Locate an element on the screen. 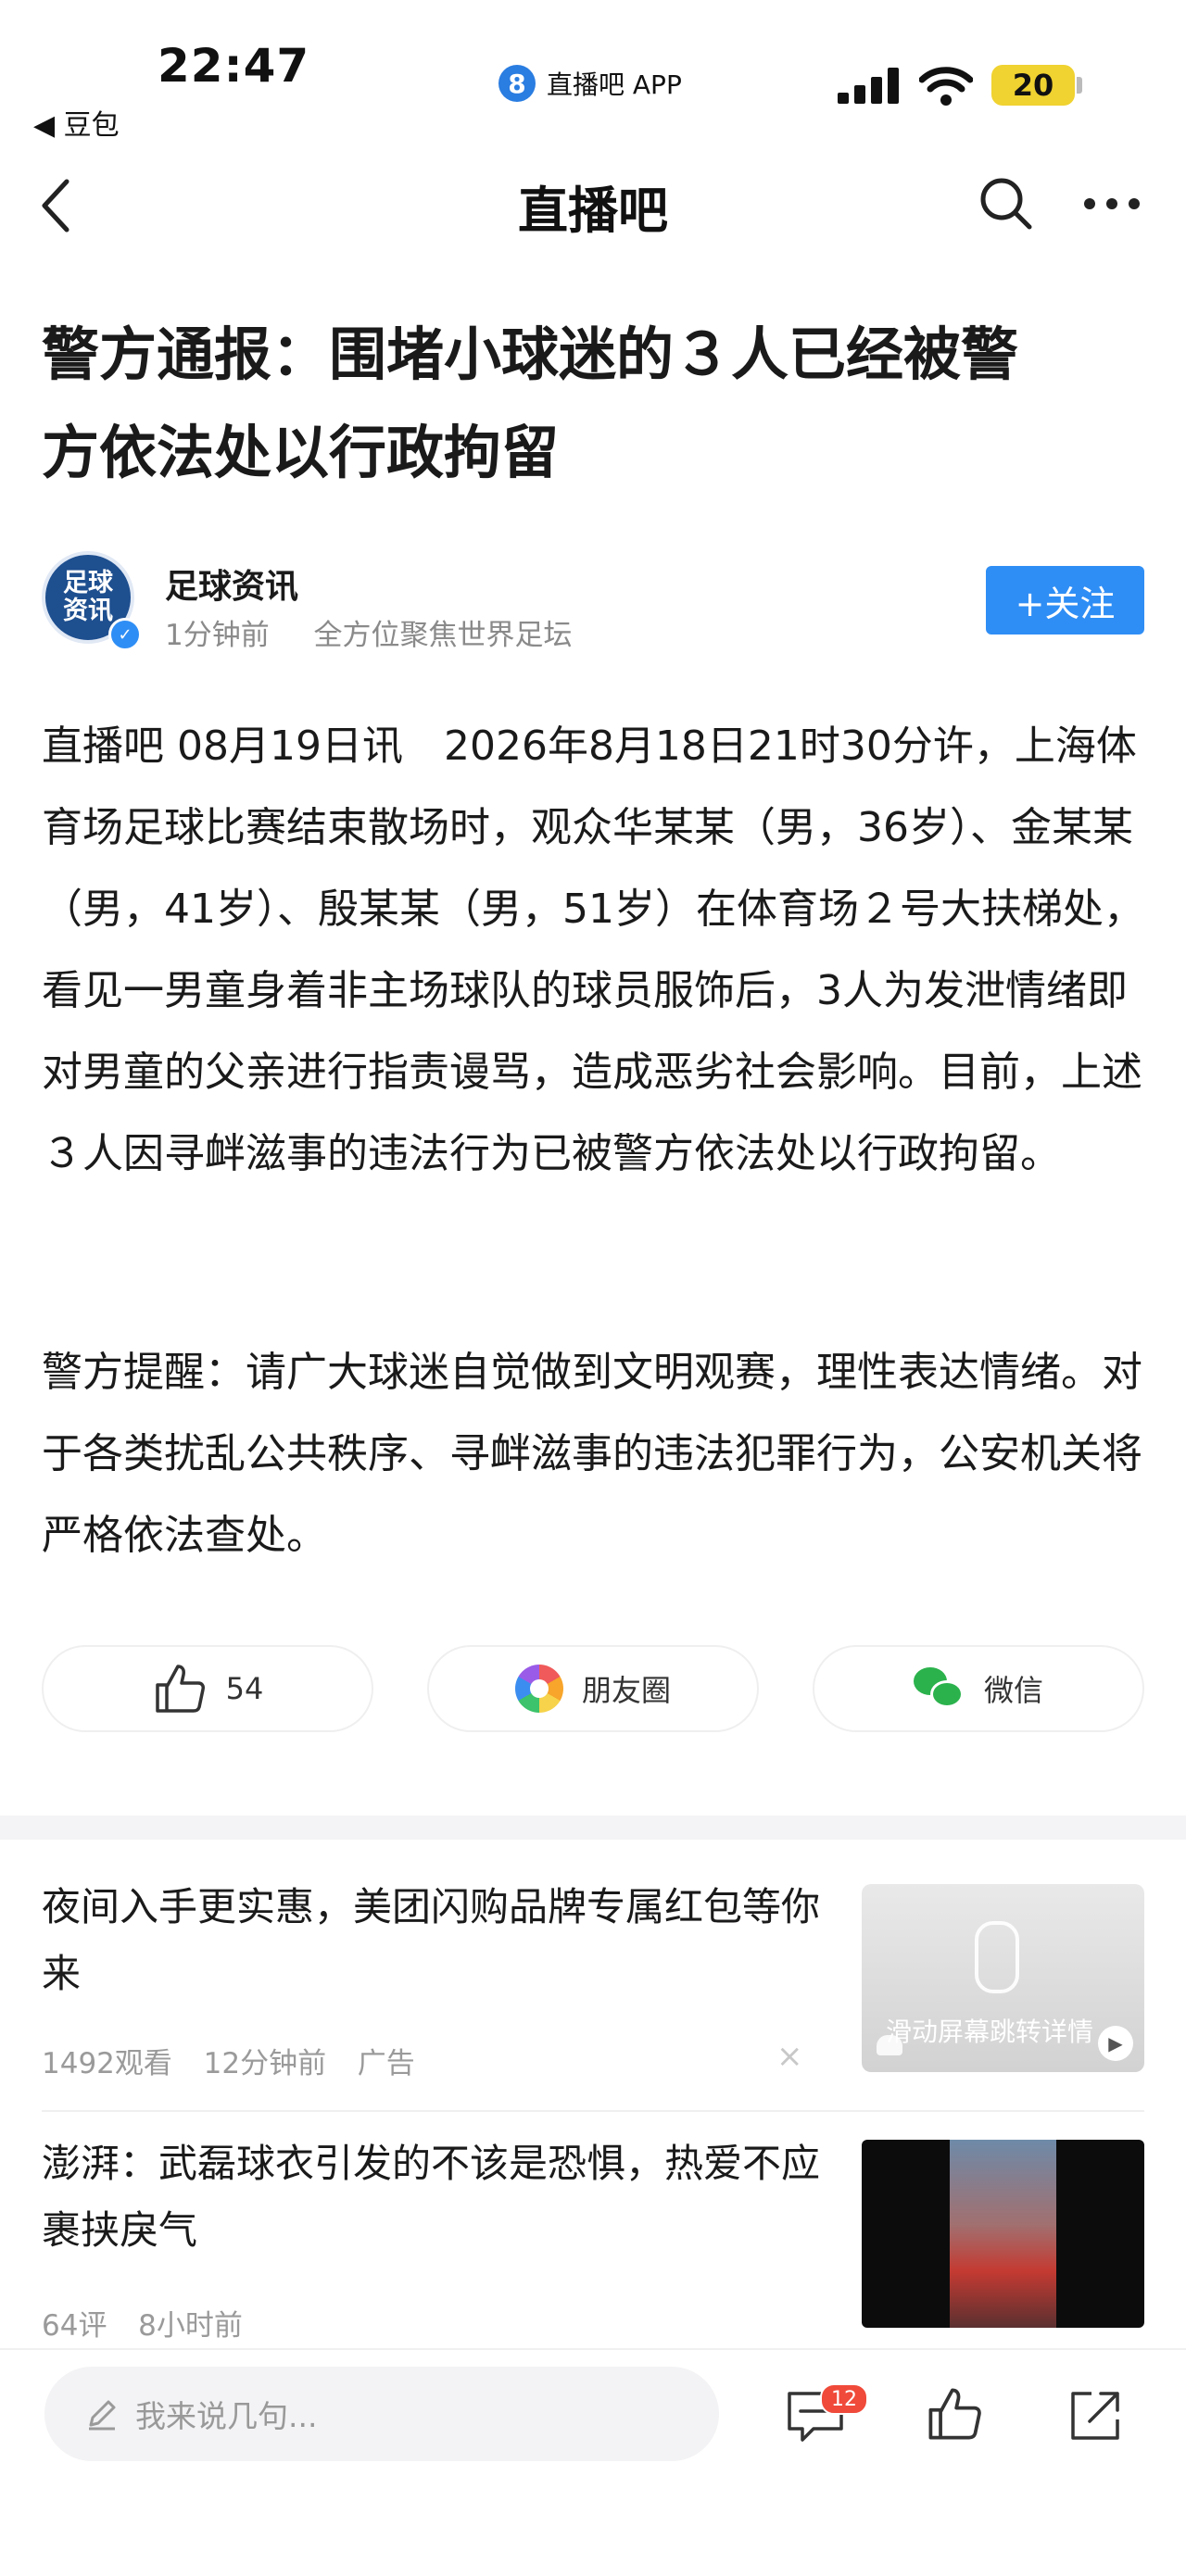  feed-item-title: 澎湃：武磊球衣引发的不该是恐惧，热爱不应裹挟戾气 is located at coordinates (440, 2197).